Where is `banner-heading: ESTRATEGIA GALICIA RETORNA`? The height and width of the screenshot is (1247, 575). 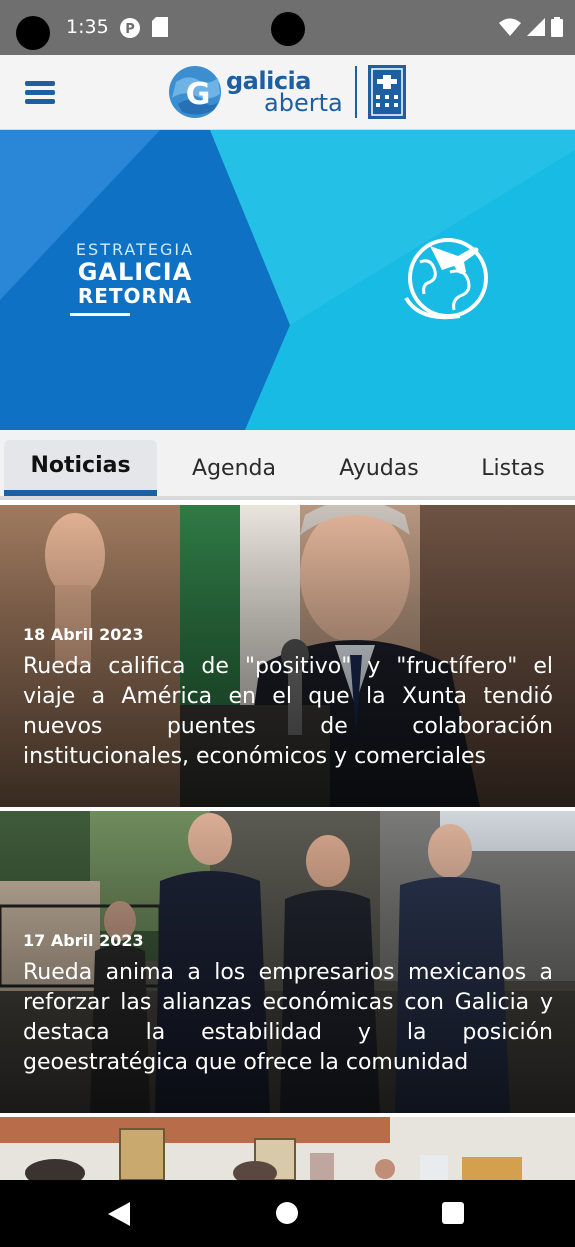
banner-heading: ESTRATEGIA GALICIA RETORNA is located at coordinates (135, 278).